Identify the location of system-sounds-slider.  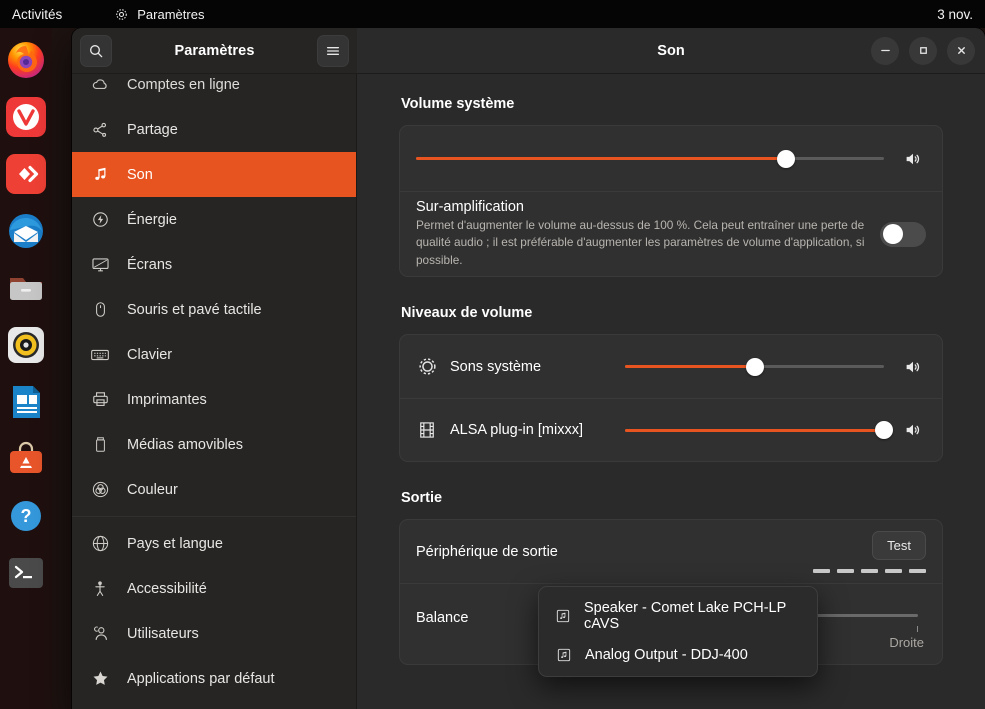
(754, 366).